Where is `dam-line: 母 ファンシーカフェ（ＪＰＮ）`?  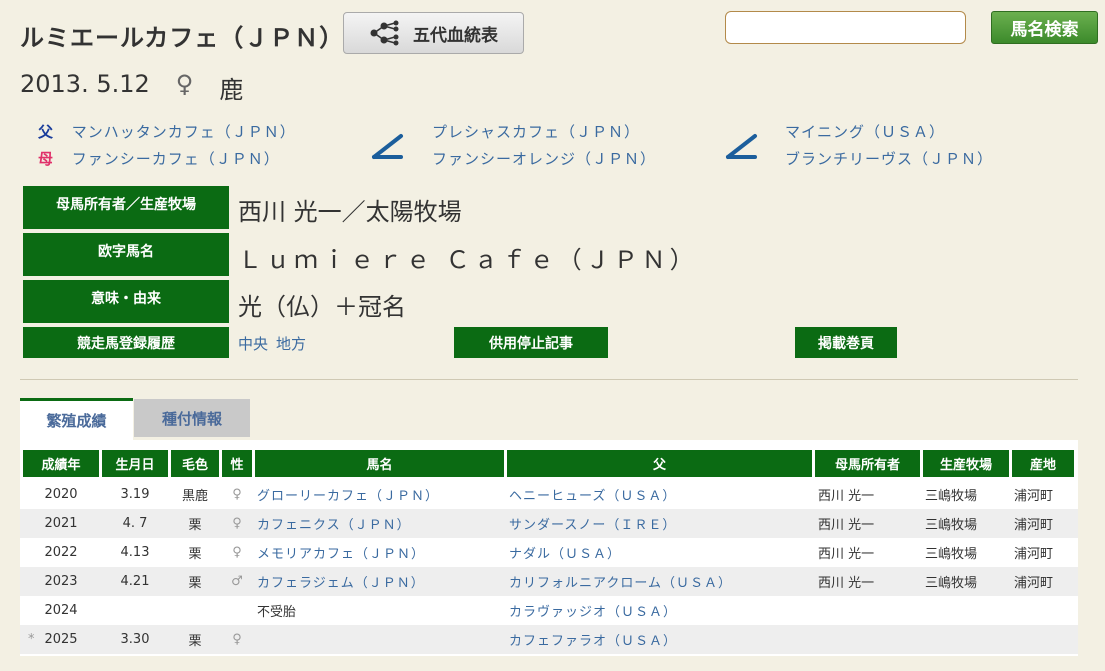 dam-line: 母 ファンシーカフェ（ＪＰＮ） is located at coordinates (159, 158).